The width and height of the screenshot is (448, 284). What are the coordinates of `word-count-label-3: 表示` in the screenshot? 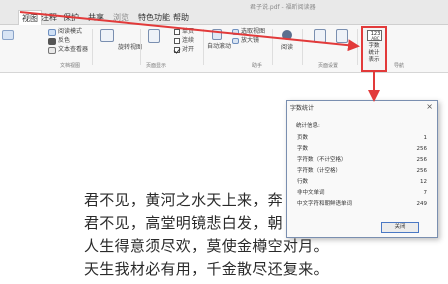 It's located at (374, 60).